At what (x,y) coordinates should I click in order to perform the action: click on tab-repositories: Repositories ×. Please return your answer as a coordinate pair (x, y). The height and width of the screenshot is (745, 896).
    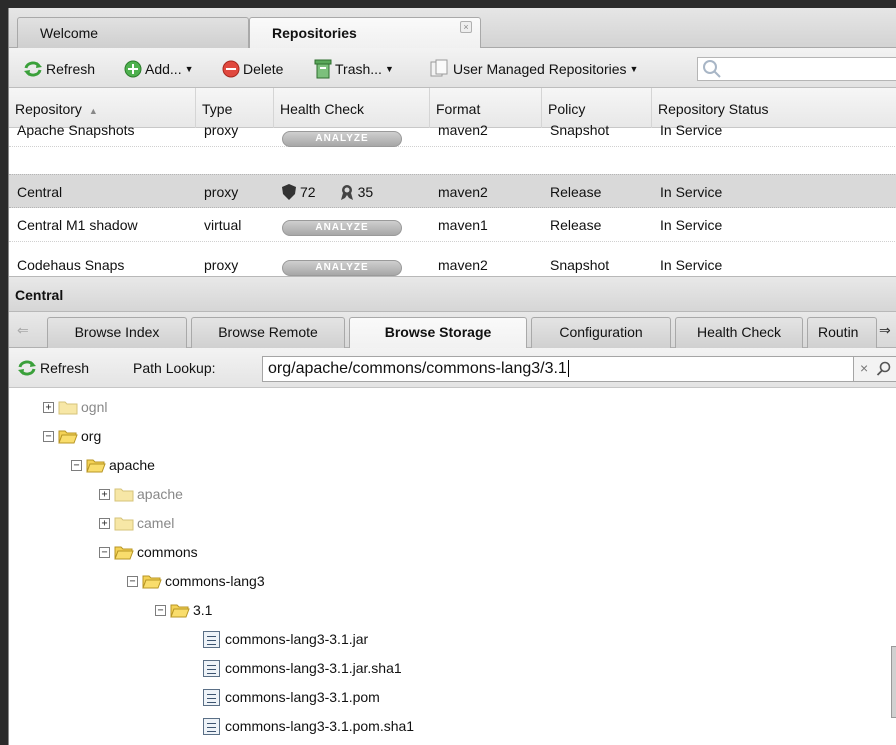
    Looking at the image, I should click on (365, 33).